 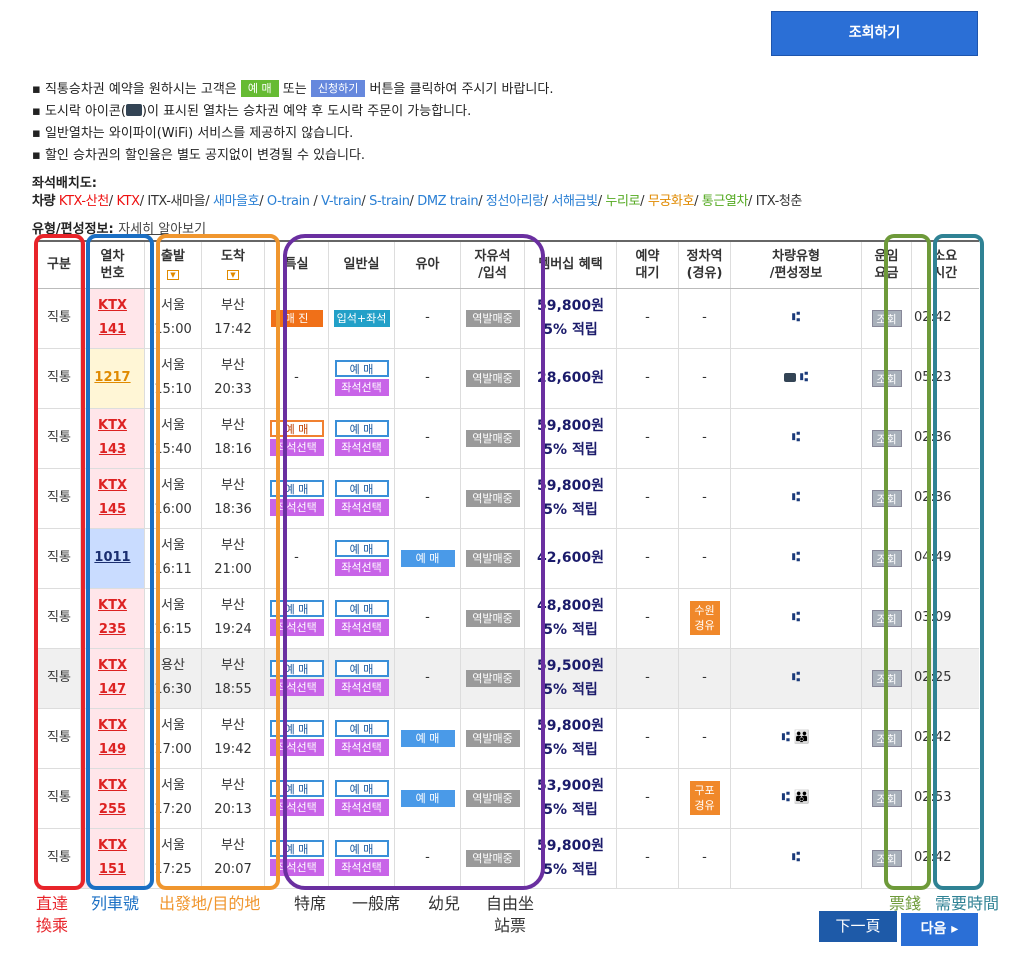 What do you see at coordinates (112, 618) in the screenshot?
I see `train-number-link: KTX 235` at bounding box center [112, 618].